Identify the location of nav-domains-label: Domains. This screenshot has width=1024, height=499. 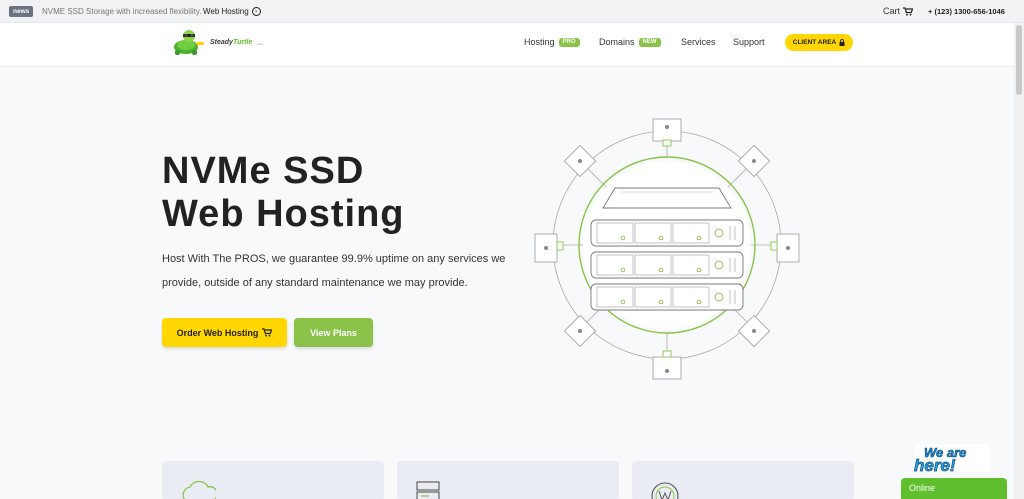
(617, 42).